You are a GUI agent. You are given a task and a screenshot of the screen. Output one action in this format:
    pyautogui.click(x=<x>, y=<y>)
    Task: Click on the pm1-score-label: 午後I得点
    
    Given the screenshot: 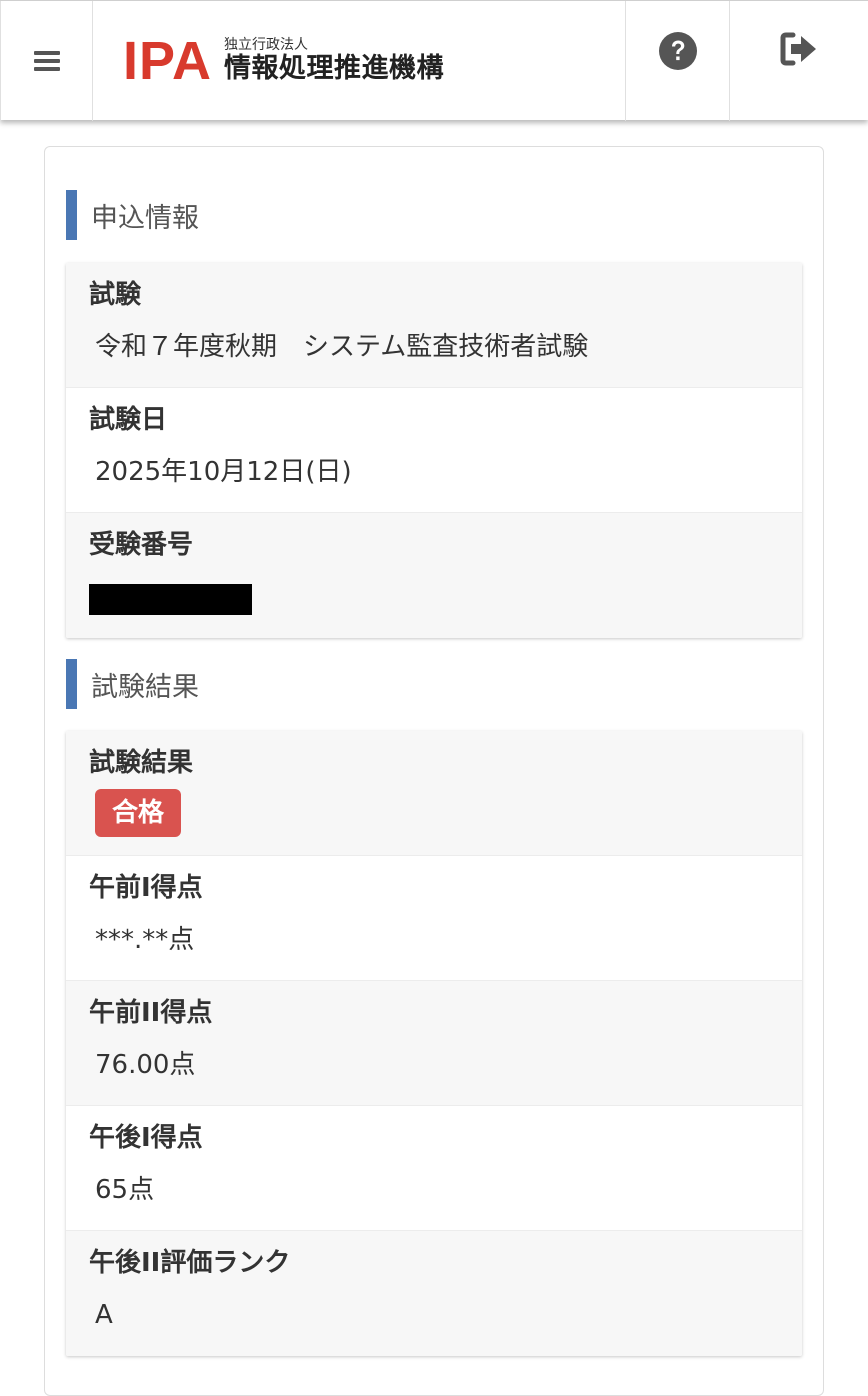 What is the action you would take?
    pyautogui.click(x=146, y=1138)
    